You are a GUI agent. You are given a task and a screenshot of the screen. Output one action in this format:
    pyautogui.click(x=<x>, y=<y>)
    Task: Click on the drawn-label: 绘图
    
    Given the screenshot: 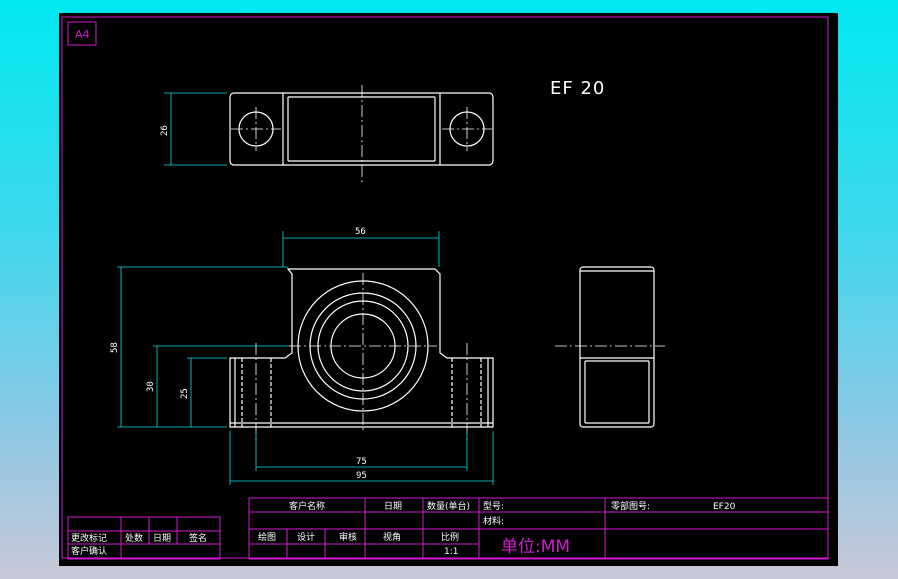 What is the action you would take?
    pyautogui.click(x=267, y=537)
    